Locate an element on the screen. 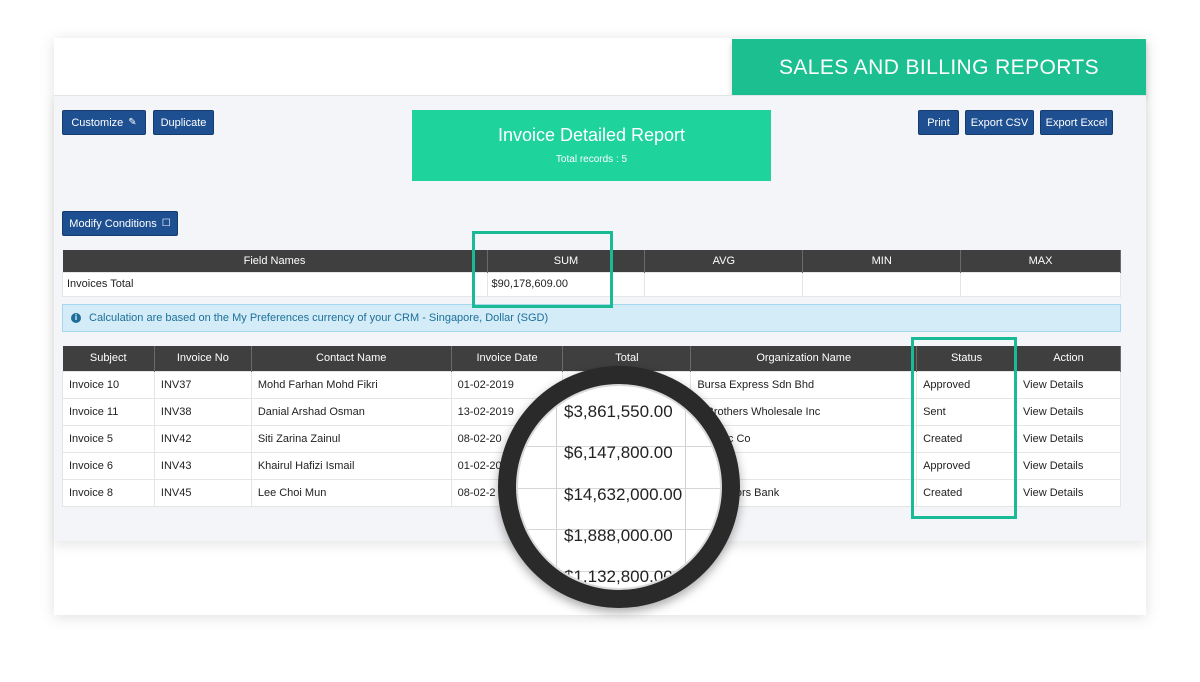  column-header: Organization Name is located at coordinates (804, 358).